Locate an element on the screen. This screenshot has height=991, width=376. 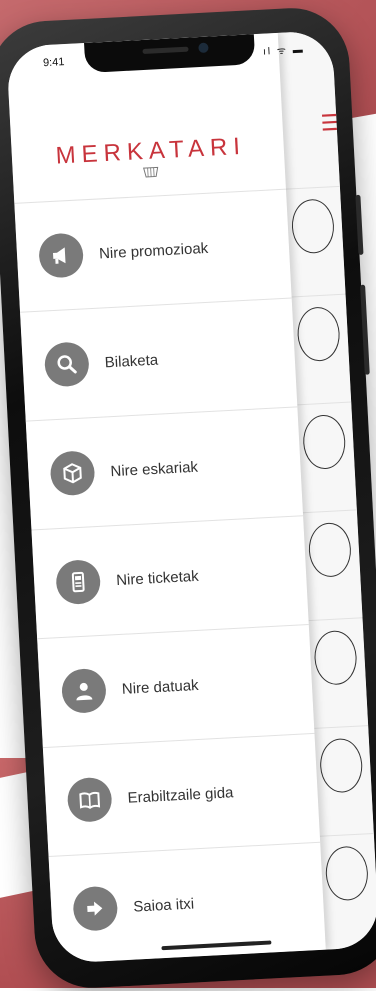
basket-icon is located at coordinates (151, 172).